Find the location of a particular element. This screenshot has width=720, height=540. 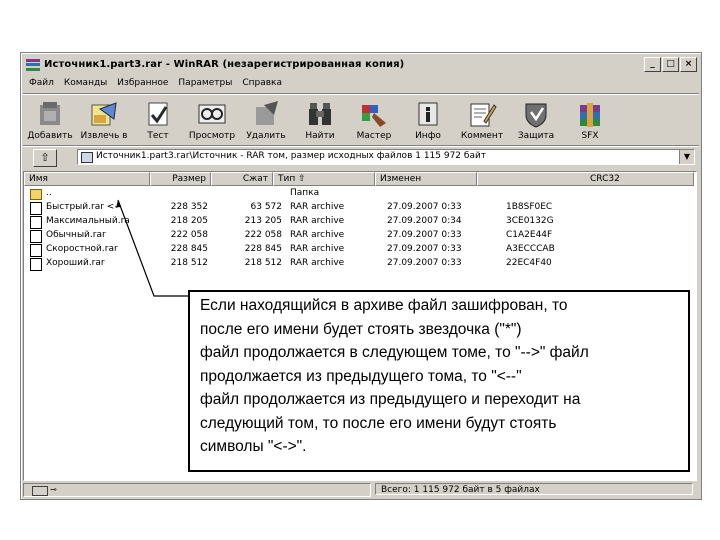

wizard-button: Мастер is located at coordinates (374, 120).